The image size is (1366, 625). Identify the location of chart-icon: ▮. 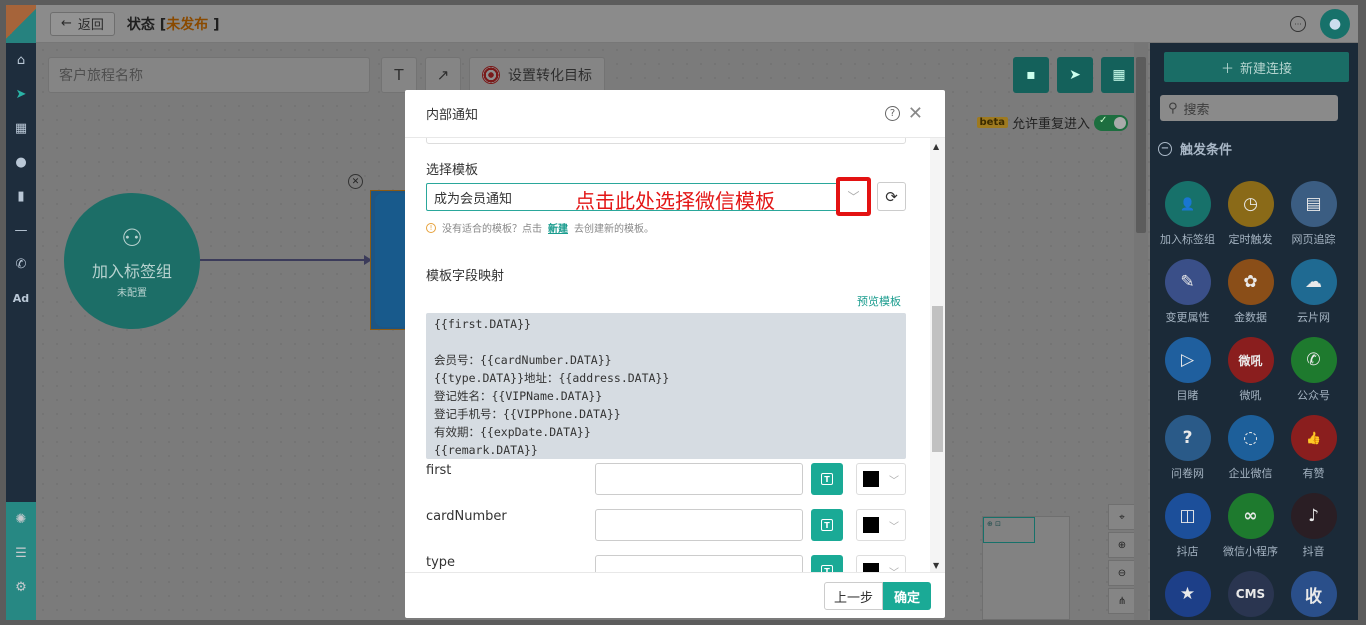
(21, 196).